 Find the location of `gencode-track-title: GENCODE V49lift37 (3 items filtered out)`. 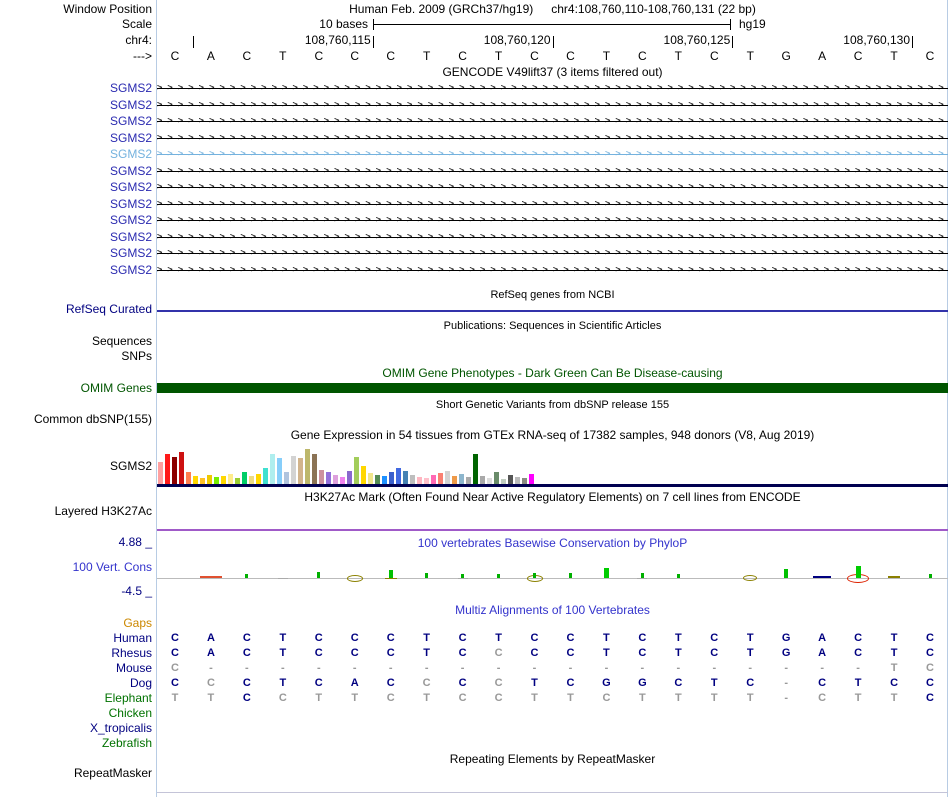

gencode-track-title: GENCODE V49lift37 (3 items filtered out) is located at coordinates (552, 73).